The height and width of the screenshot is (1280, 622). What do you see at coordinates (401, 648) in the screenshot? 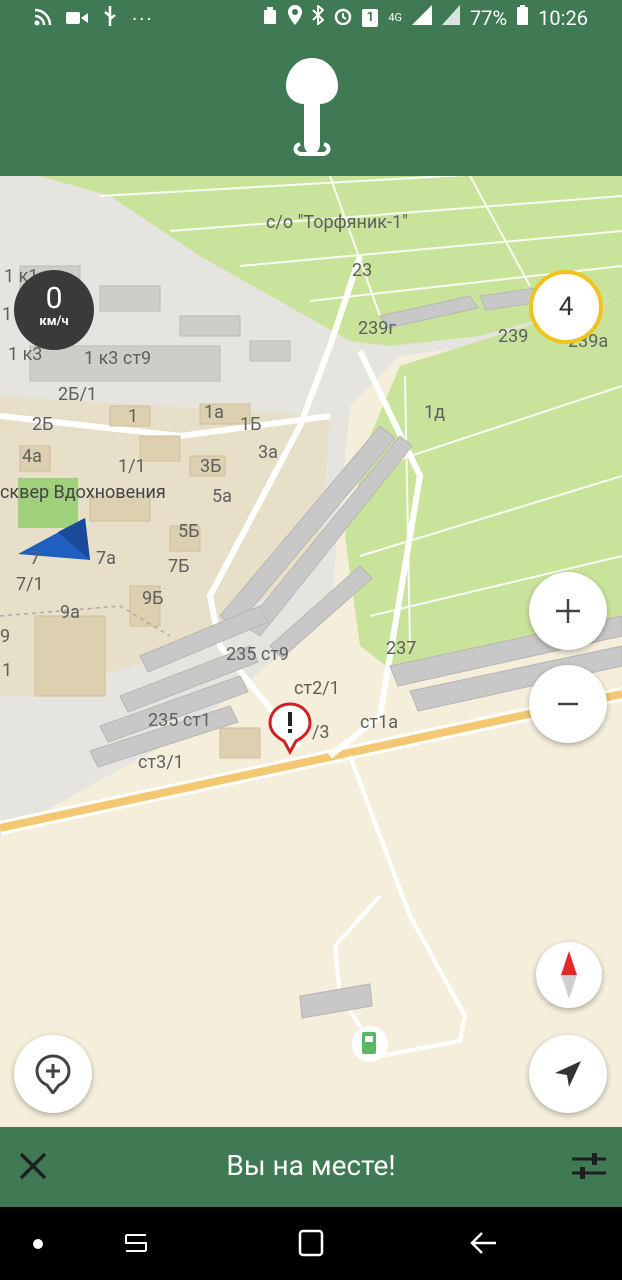
I see `map-label: 237` at bounding box center [401, 648].